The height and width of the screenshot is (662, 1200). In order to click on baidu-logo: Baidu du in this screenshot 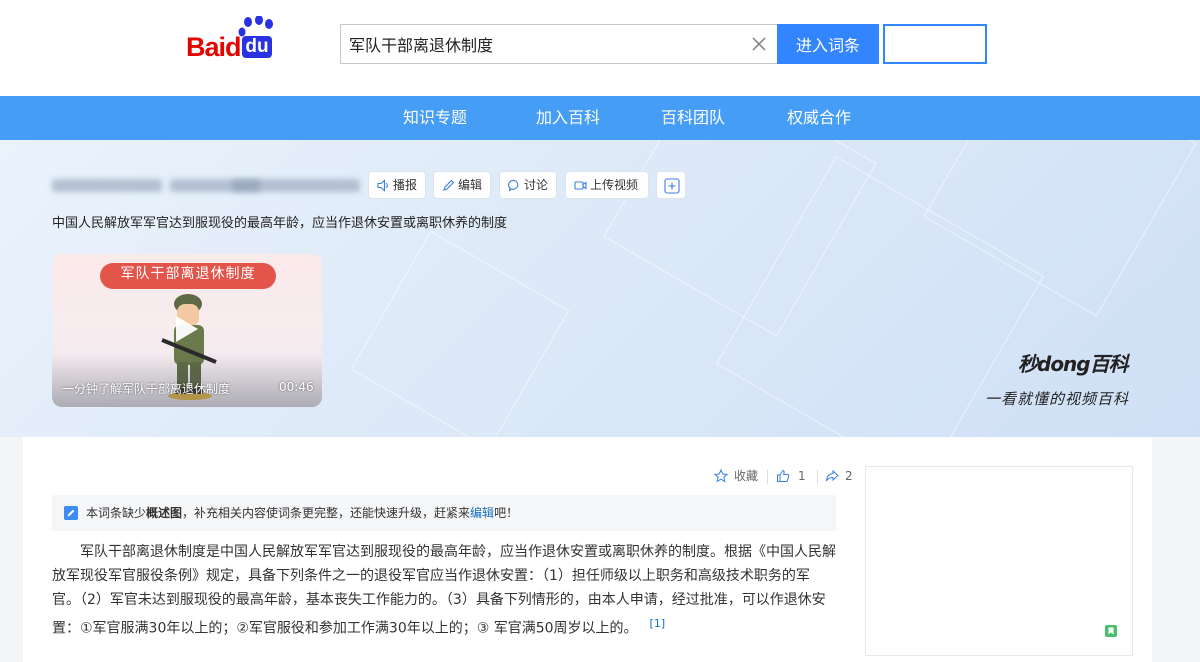, I will do `click(241, 41)`.